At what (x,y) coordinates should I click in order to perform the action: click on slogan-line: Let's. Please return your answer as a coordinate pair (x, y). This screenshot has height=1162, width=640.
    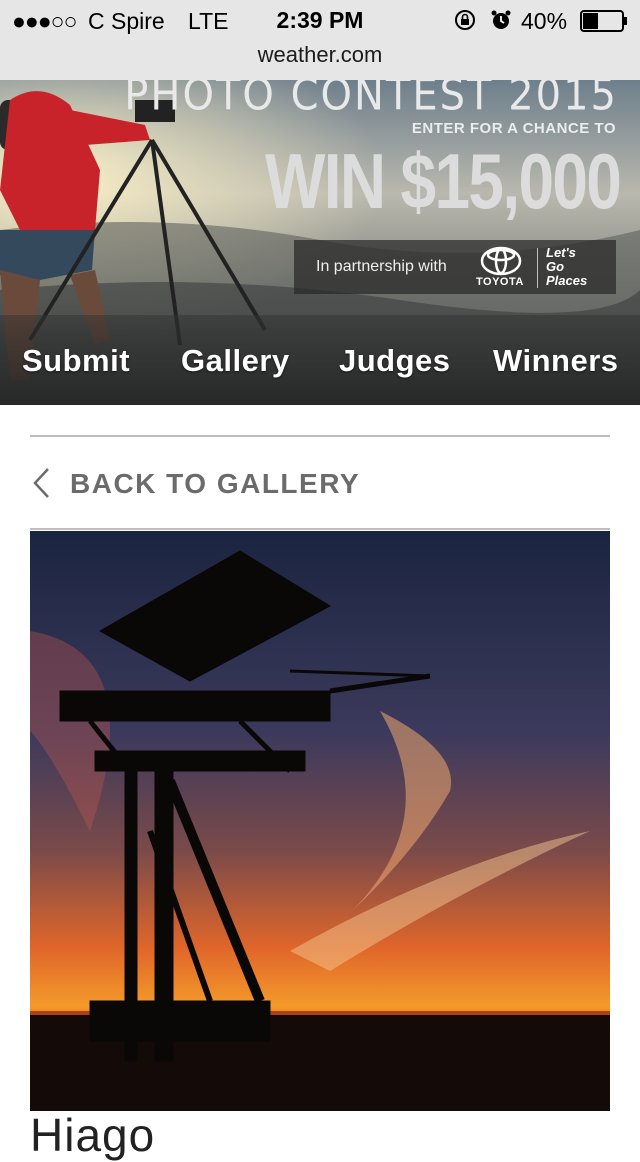
    Looking at the image, I should click on (561, 252).